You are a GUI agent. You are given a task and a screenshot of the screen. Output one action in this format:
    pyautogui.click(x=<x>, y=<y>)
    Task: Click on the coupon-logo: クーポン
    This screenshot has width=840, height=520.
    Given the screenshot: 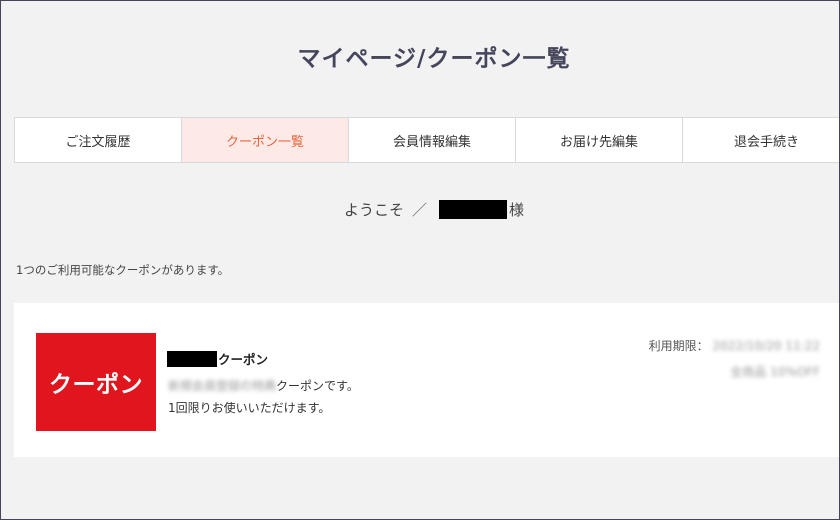 What is the action you would take?
    pyautogui.click(x=96, y=382)
    